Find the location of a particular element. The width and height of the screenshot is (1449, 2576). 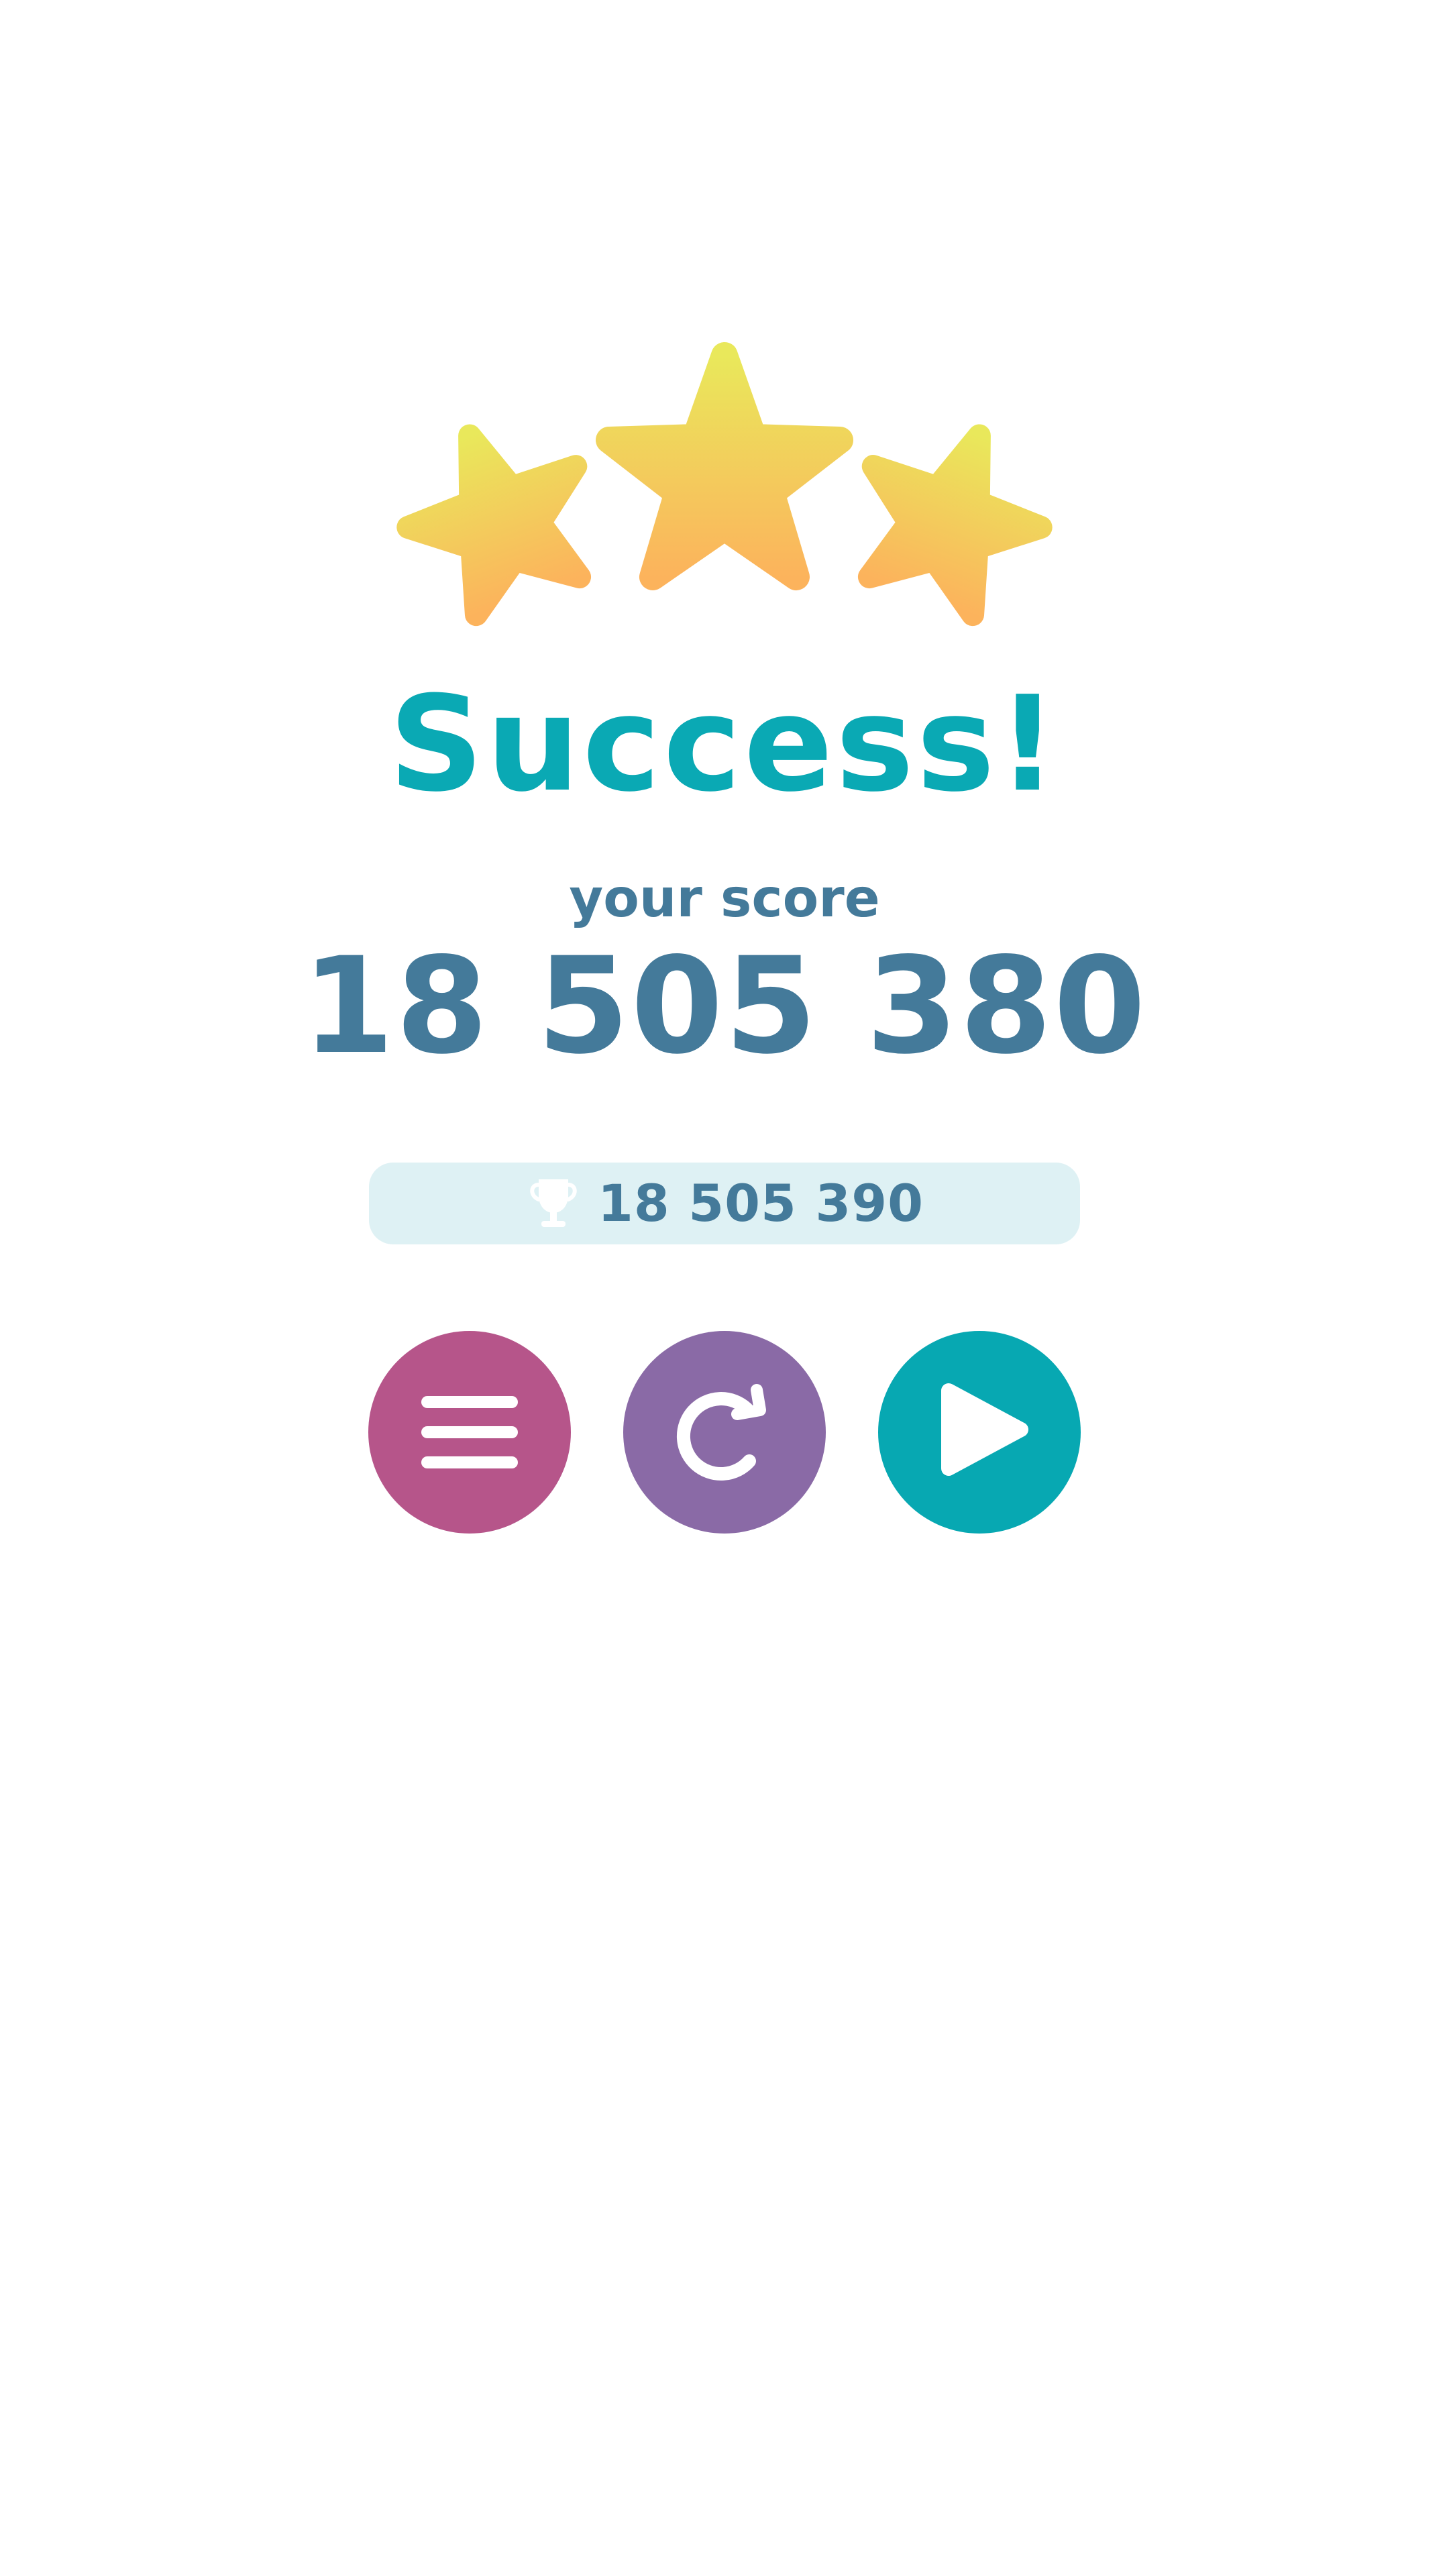

star-icon-right is located at coordinates (955, 525).